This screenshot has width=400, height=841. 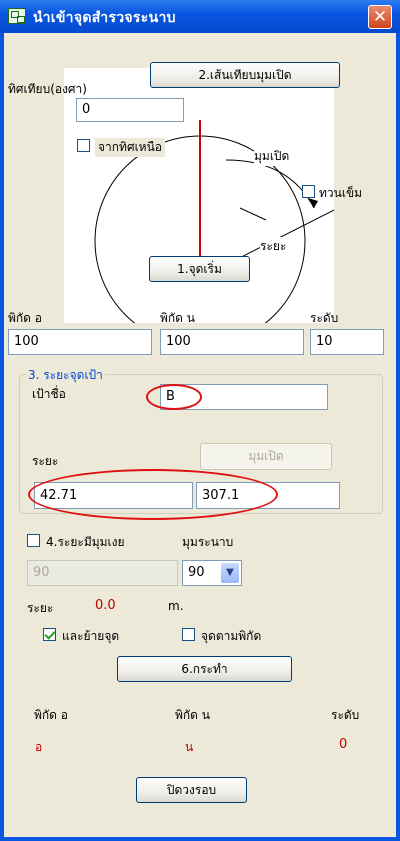 What do you see at coordinates (199, 269) in the screenshot?
I see `start-point-button: 1.จุดเริ่ม` at bounding box center [199, 269].